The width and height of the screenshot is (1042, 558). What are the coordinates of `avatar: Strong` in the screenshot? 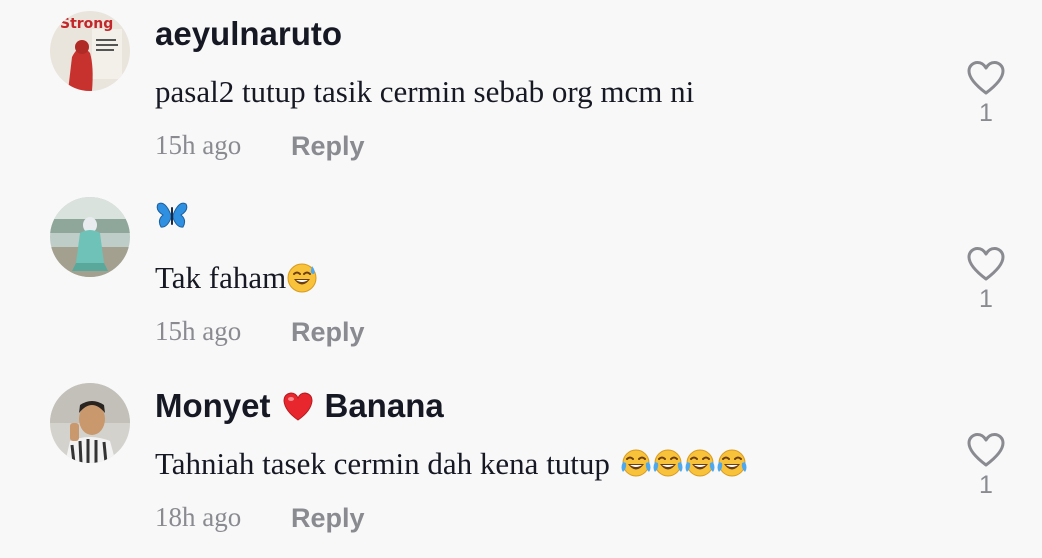 It's located at (90, 51).